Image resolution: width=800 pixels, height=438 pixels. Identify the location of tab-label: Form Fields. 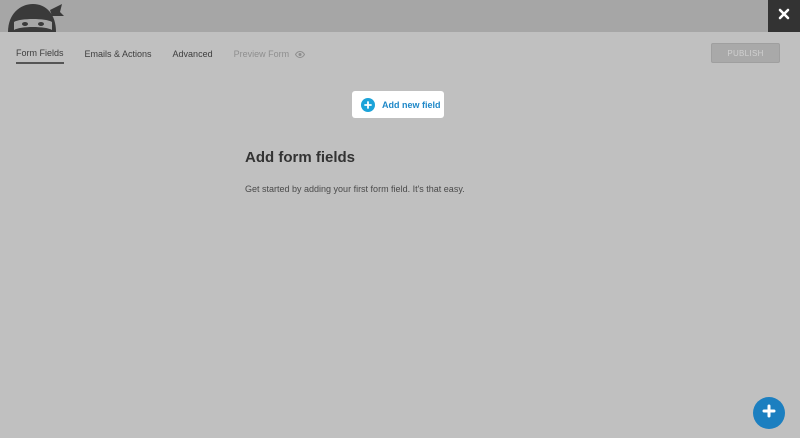
(40, 53).